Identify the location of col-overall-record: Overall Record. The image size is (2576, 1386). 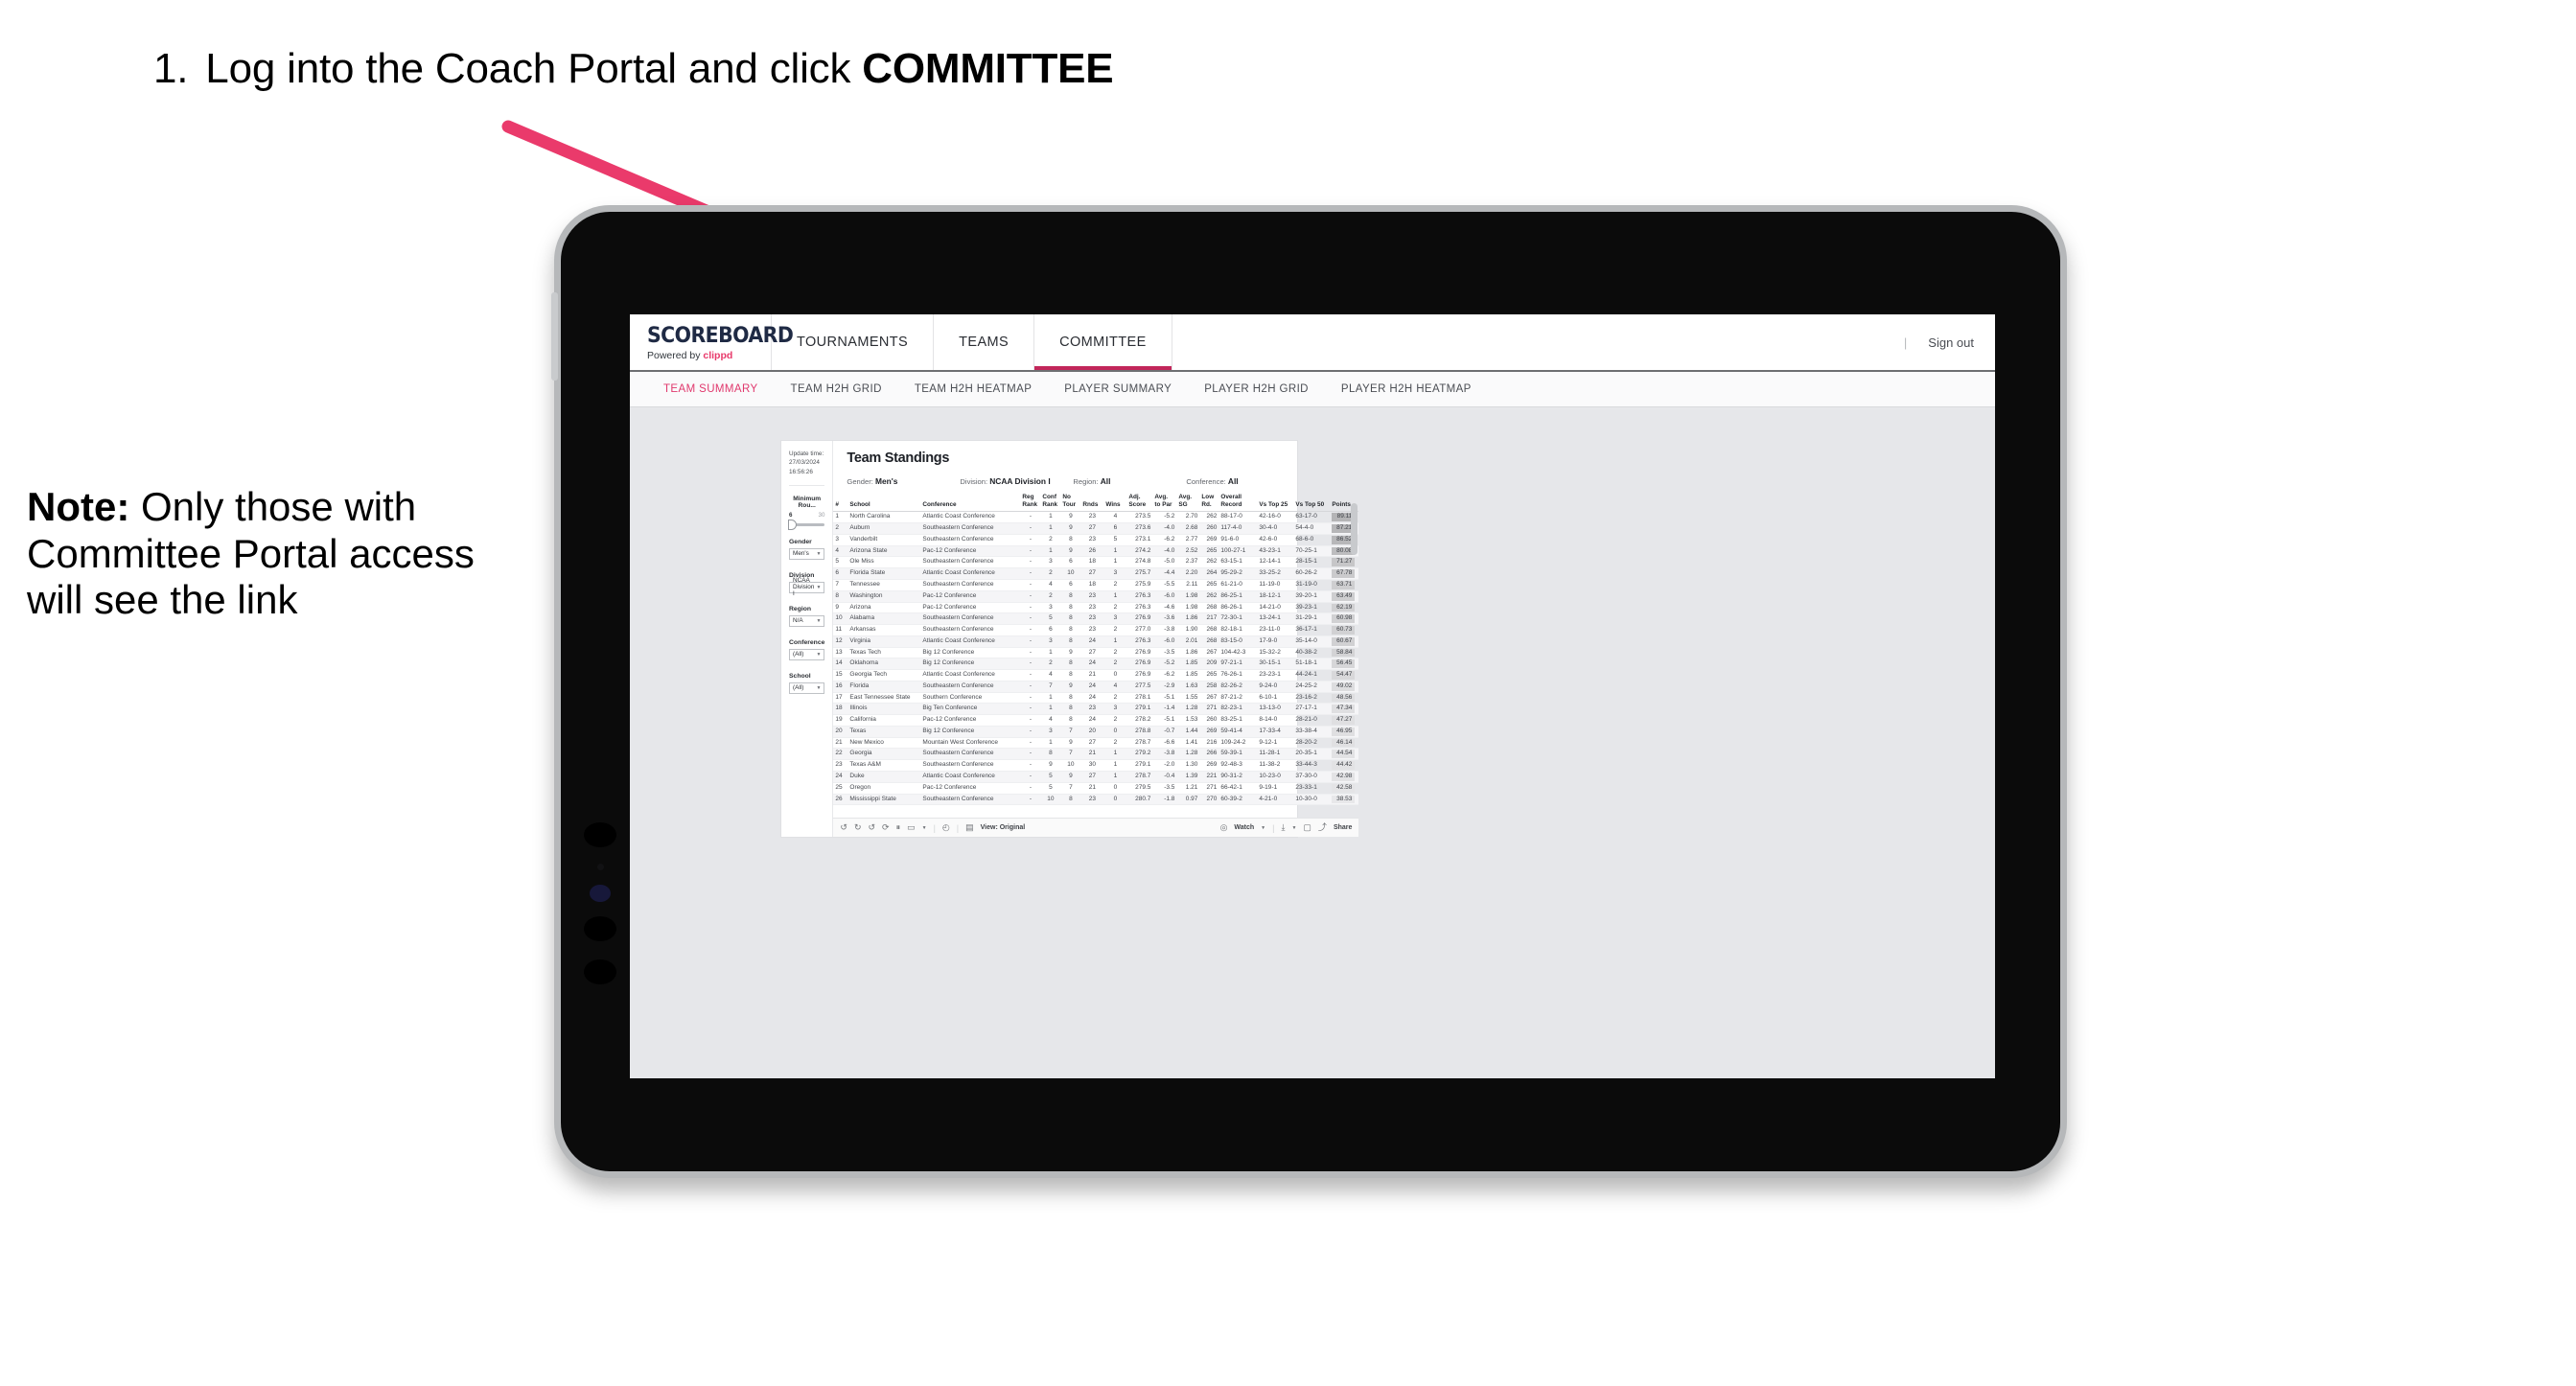
(1238, 504).